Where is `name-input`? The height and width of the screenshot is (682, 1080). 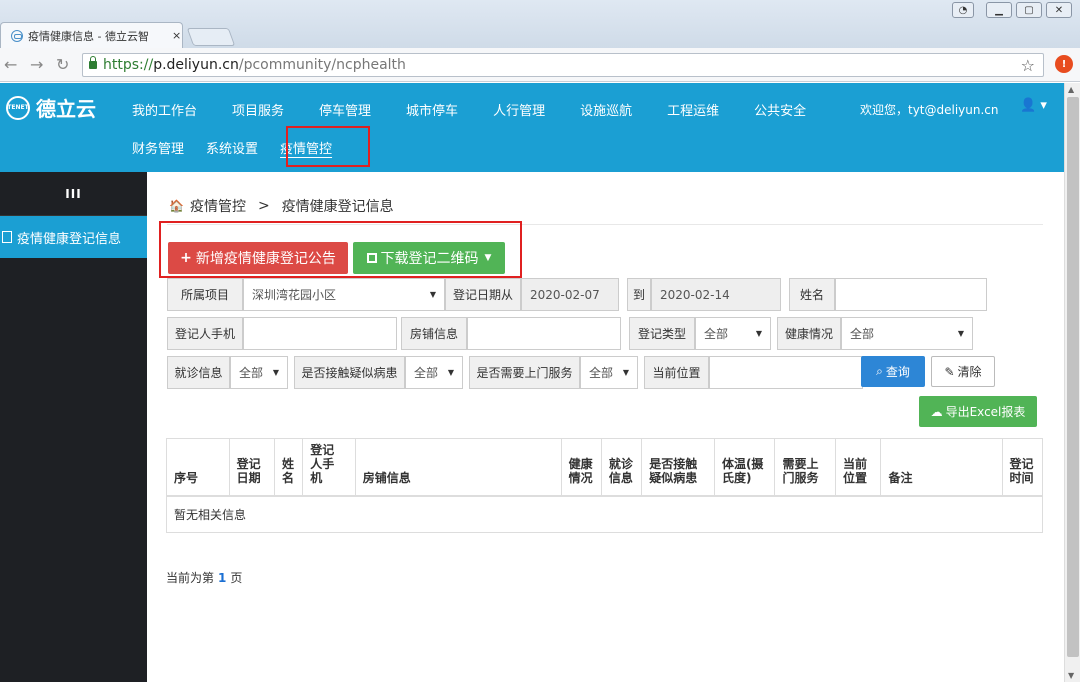 name-input is located at coordinates (911, 294).